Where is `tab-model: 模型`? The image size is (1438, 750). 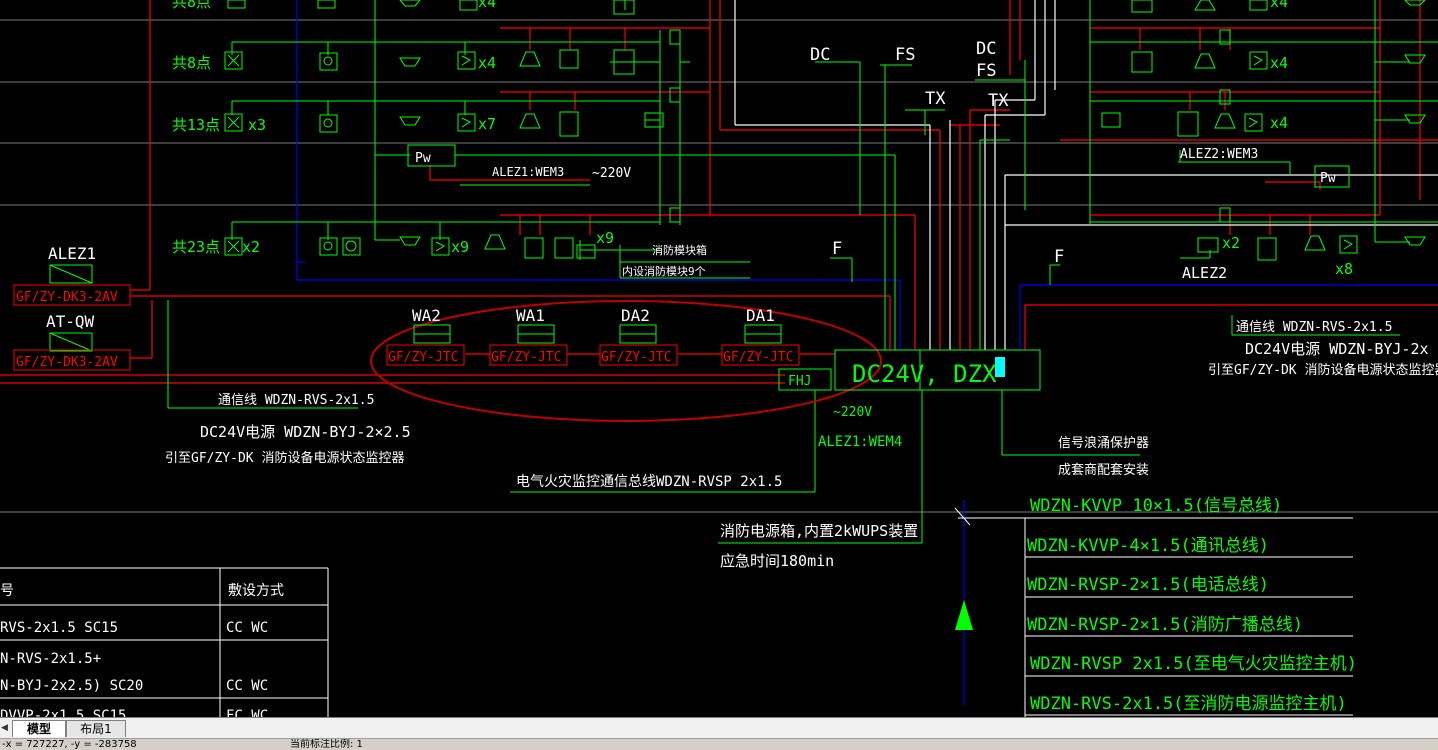
tab-model: 模型 is located at coordinates (39, 728).